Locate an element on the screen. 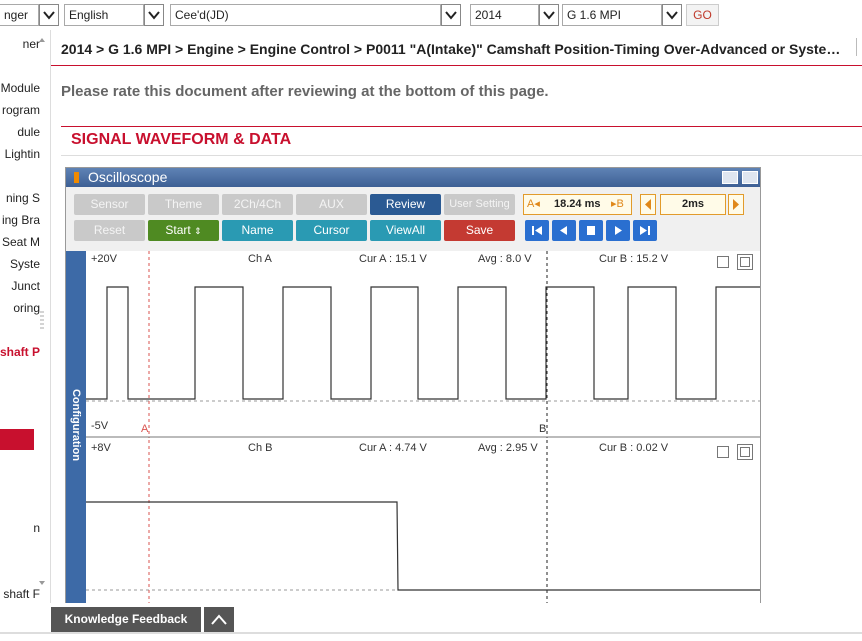  cursor-b-label: B is located at coordinates (543, 429).